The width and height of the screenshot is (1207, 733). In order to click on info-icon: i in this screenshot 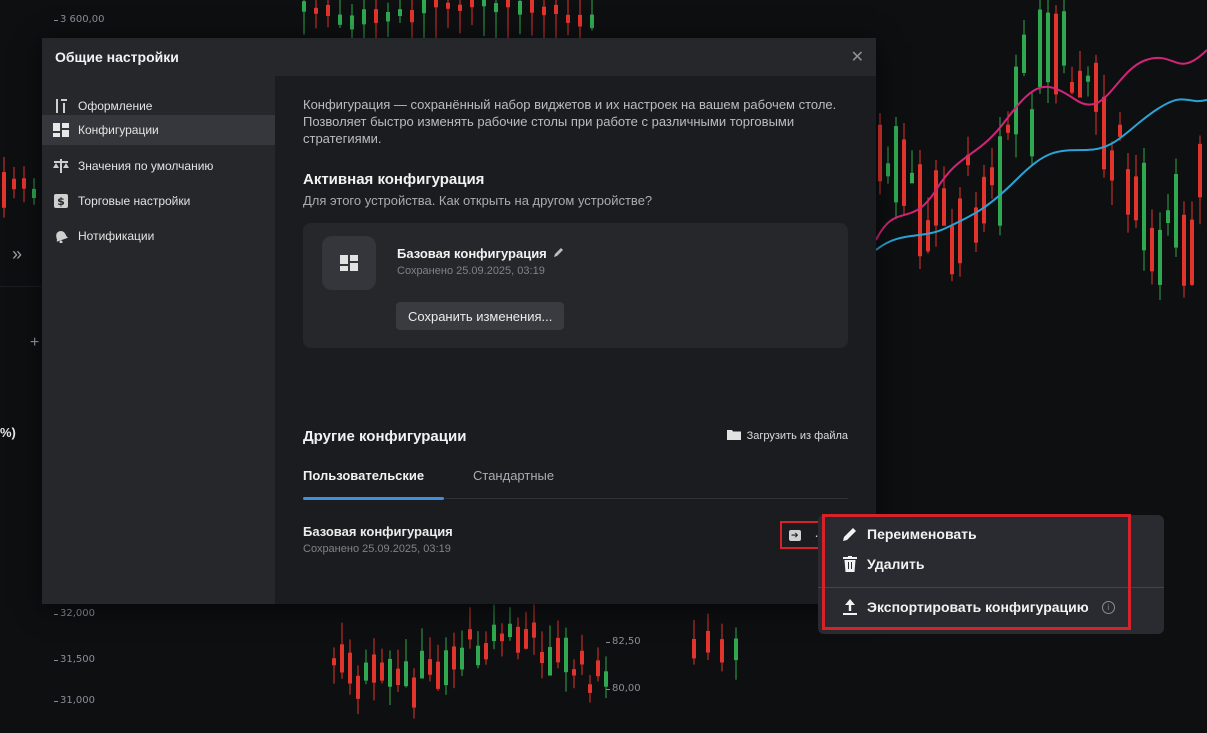, I will do `click(1108, 607)`.